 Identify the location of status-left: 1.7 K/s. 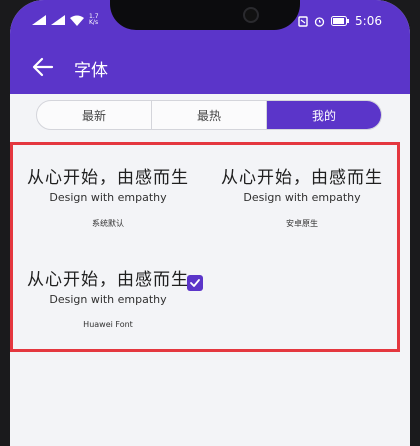
(65, 20).